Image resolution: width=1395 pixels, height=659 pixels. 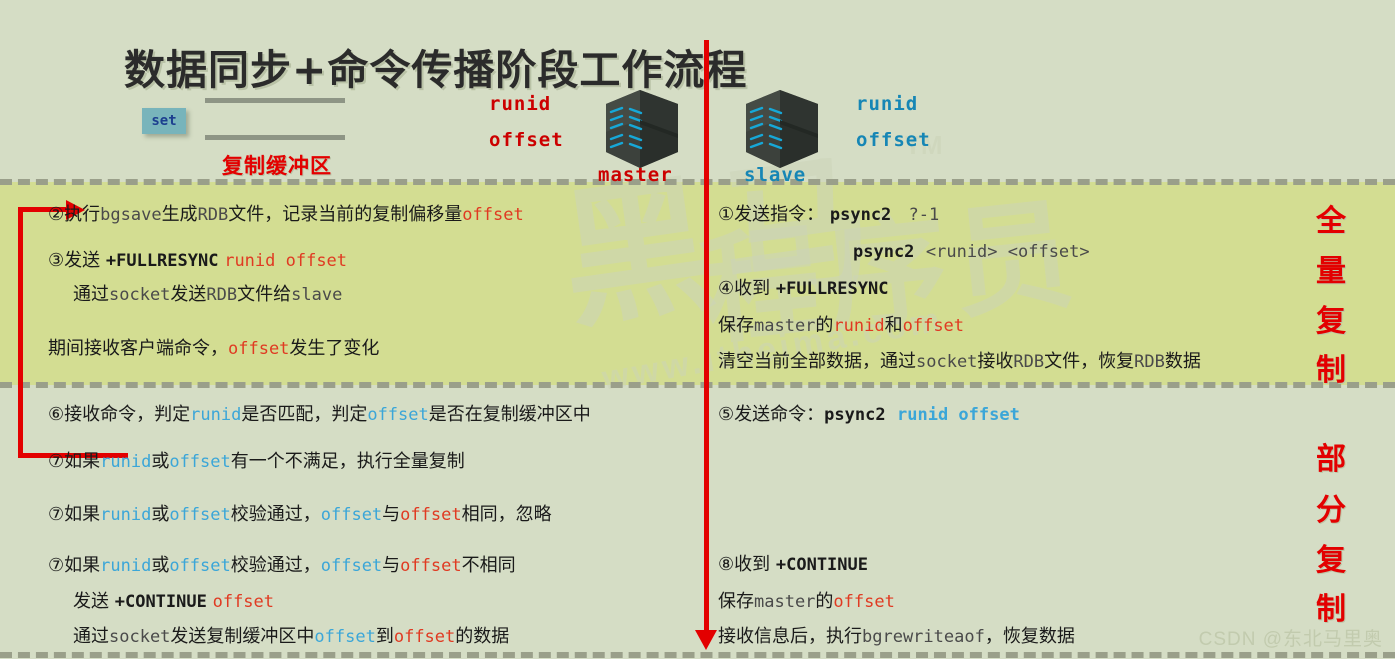 What do you see at coordinates (1331, 609) in the screenshot?
I see `label-partial-replication-char-3: 制` at bounding box center [1331, 609].